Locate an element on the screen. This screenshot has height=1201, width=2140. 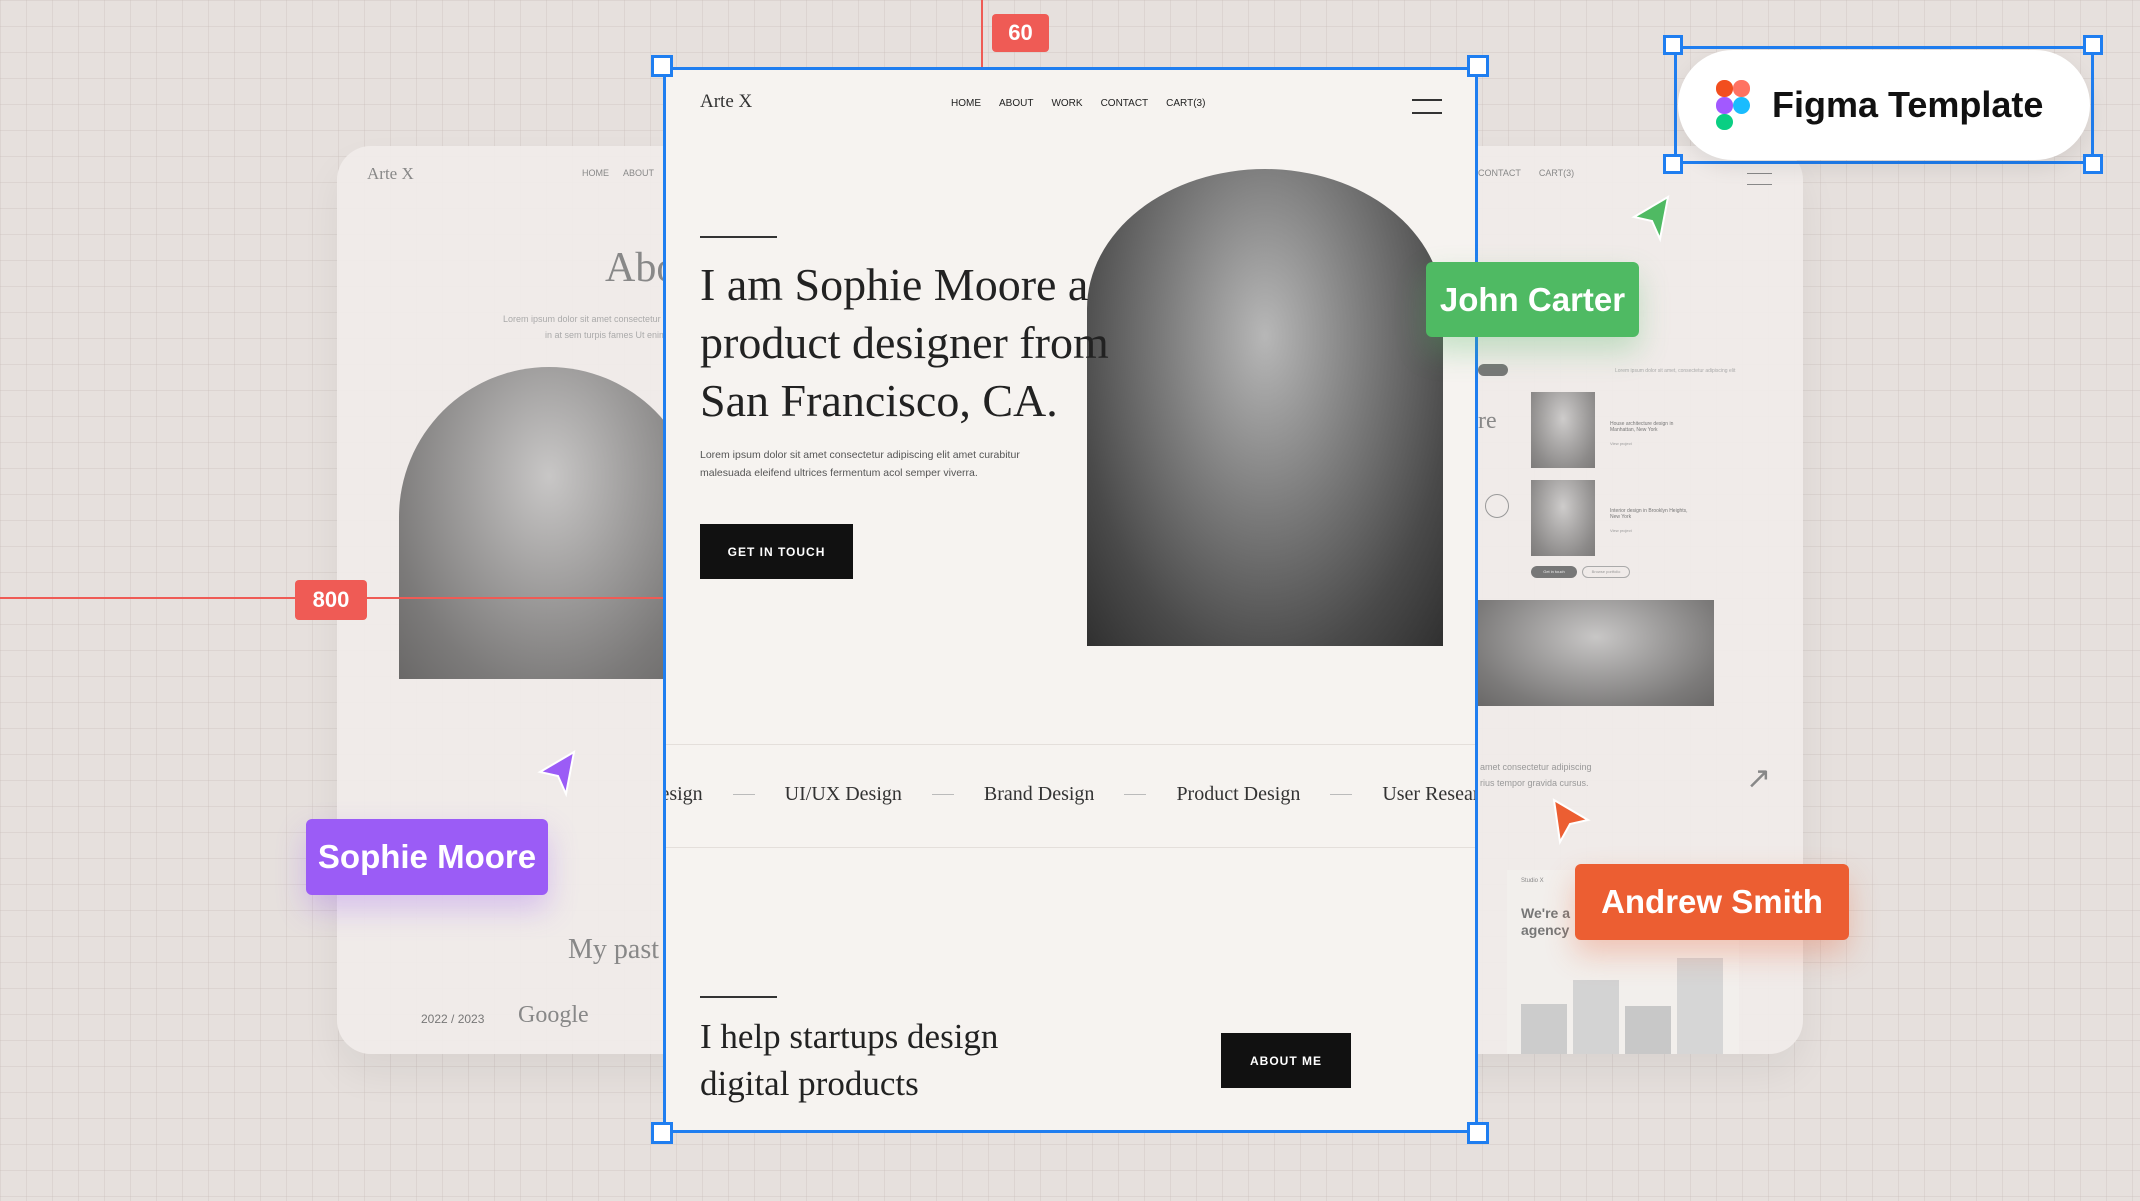
right-menu-icon is located at coordinates (1759, 179).